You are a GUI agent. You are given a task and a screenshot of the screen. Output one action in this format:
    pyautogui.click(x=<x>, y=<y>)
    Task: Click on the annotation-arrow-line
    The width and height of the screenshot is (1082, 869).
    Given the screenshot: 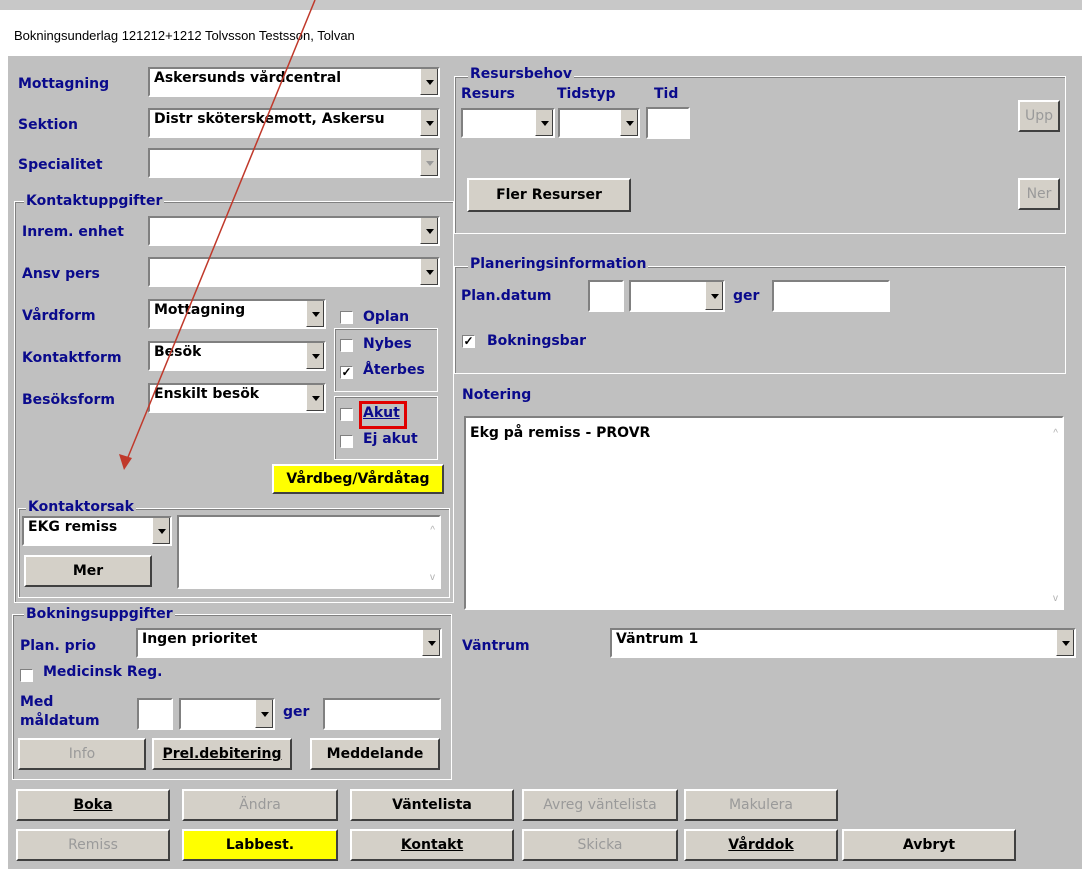 What is the action you would take?
    pyautogui.click(x=220, y=231)
    